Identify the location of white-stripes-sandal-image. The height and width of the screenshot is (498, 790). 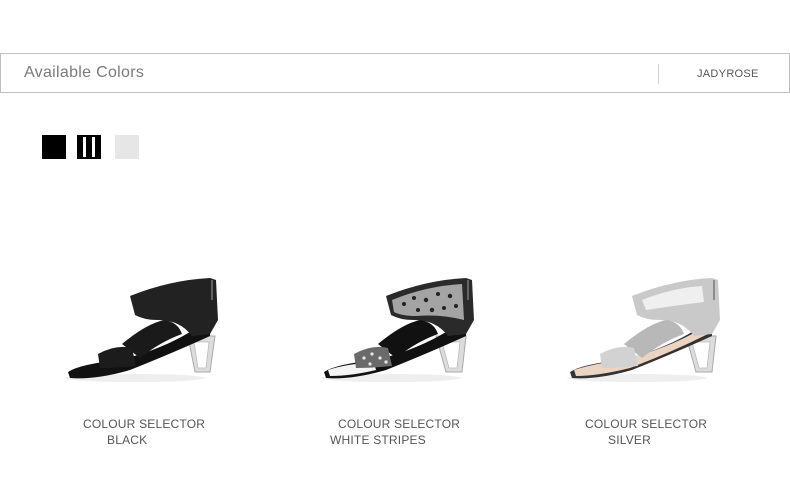
(397, 330).